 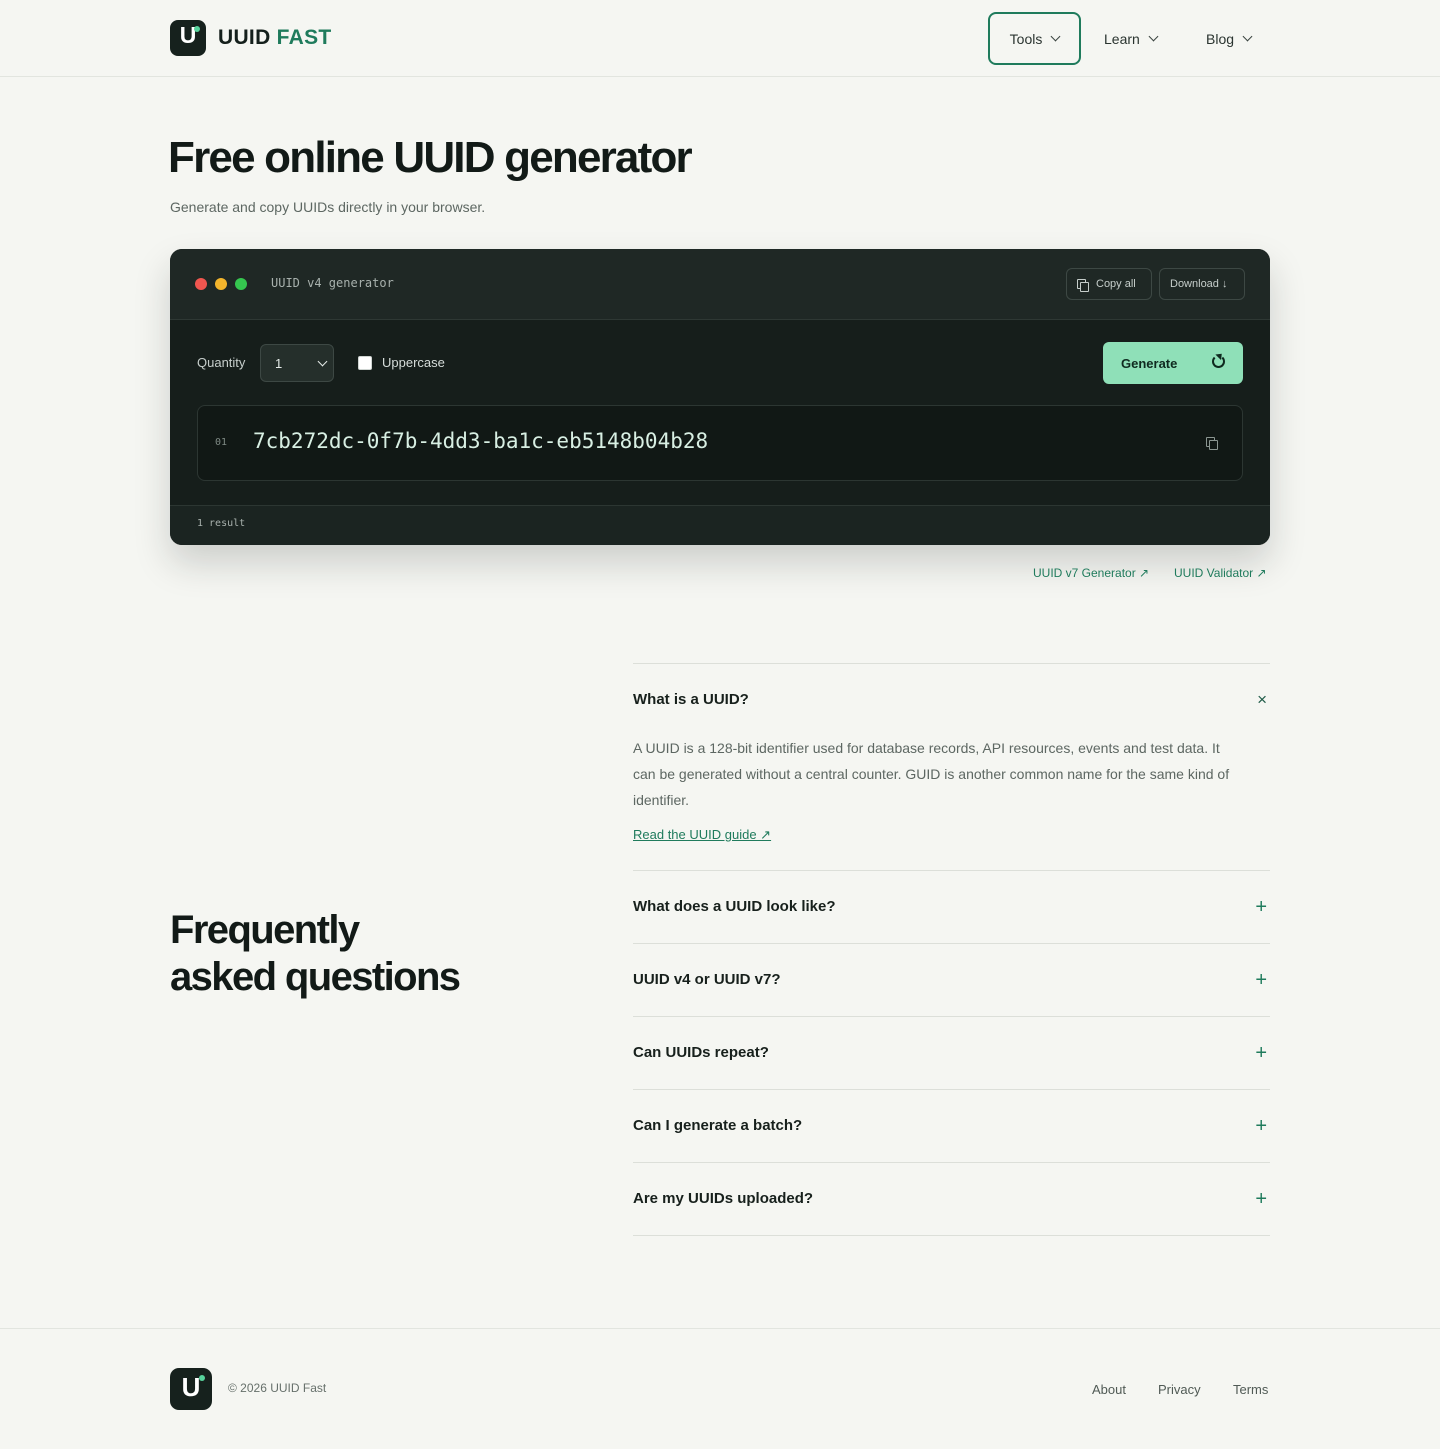 I want to click on faq-question: Can I generate a batch?, so click(x=951, y=1126).